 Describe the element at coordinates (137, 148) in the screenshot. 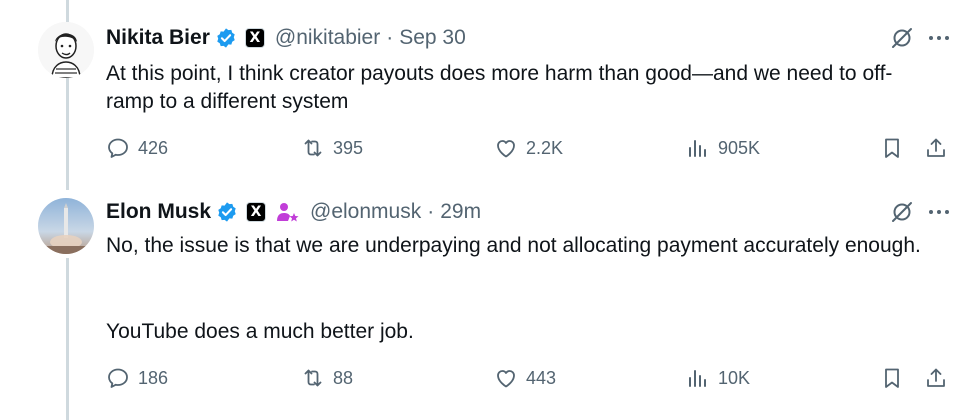

I see `reply-button: 426` at that location.